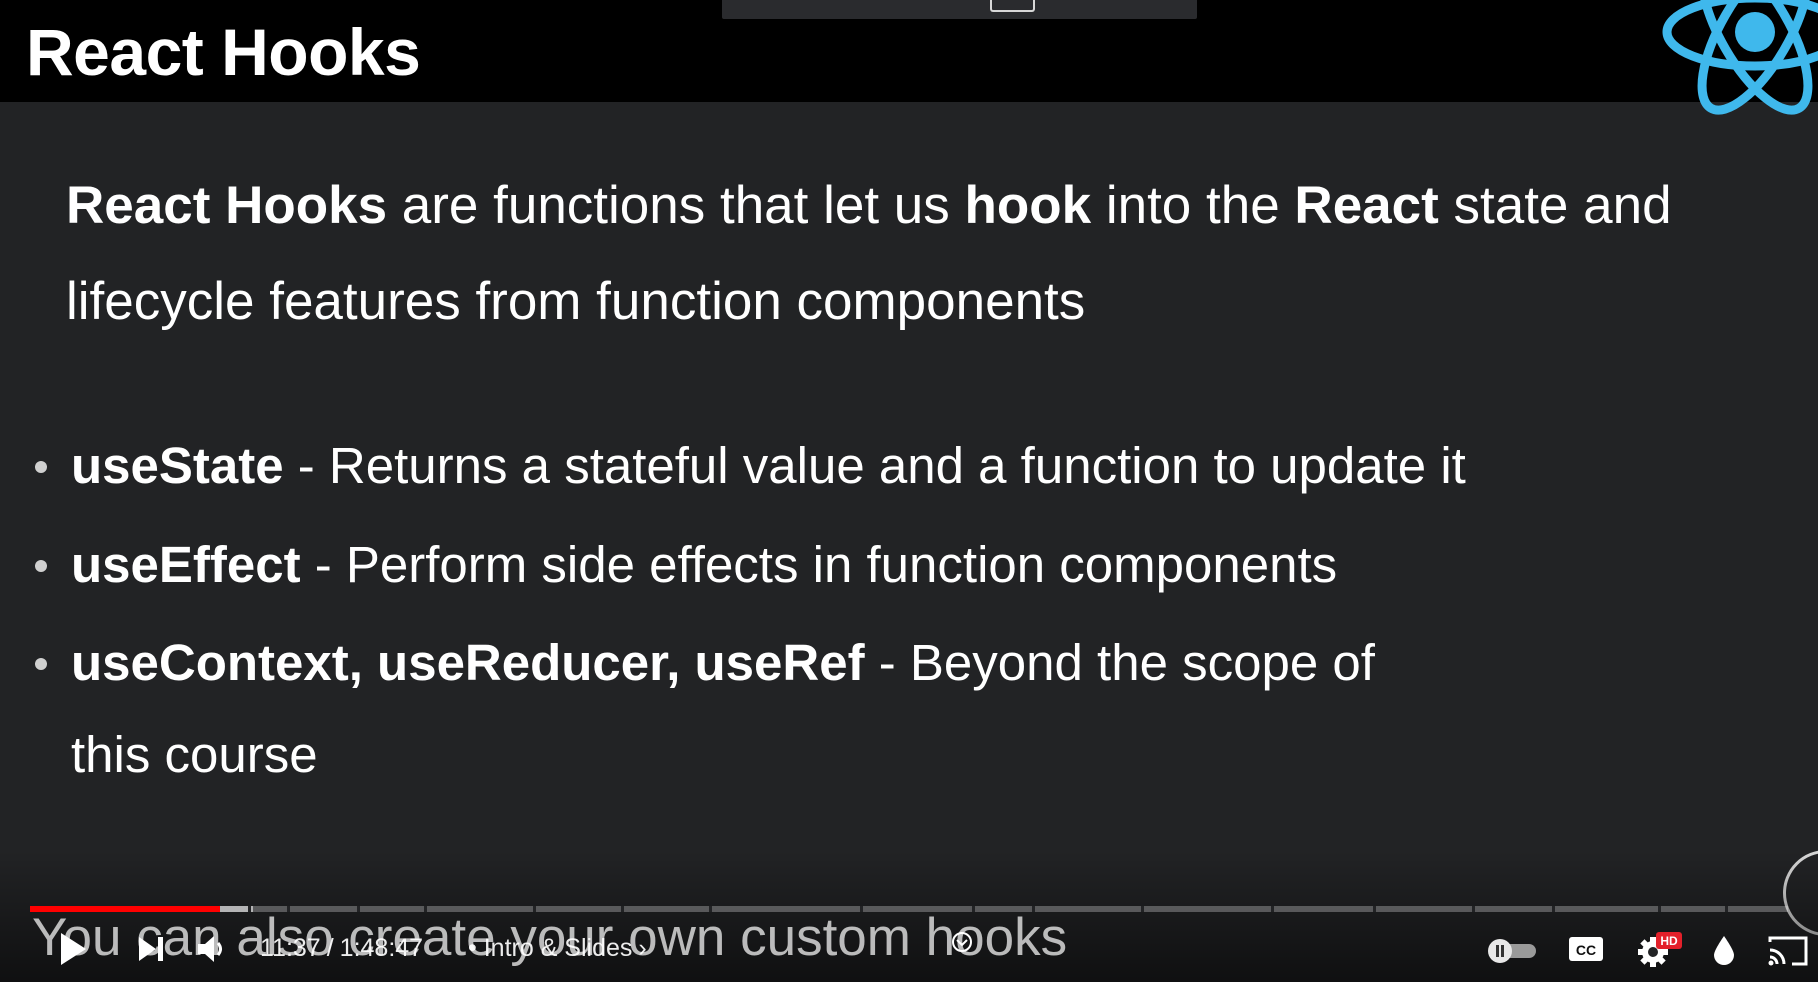 The height and width of the screenshot is (982, 1818). I want to click on intro-text-1: are functions that let us, so click(676, 205).